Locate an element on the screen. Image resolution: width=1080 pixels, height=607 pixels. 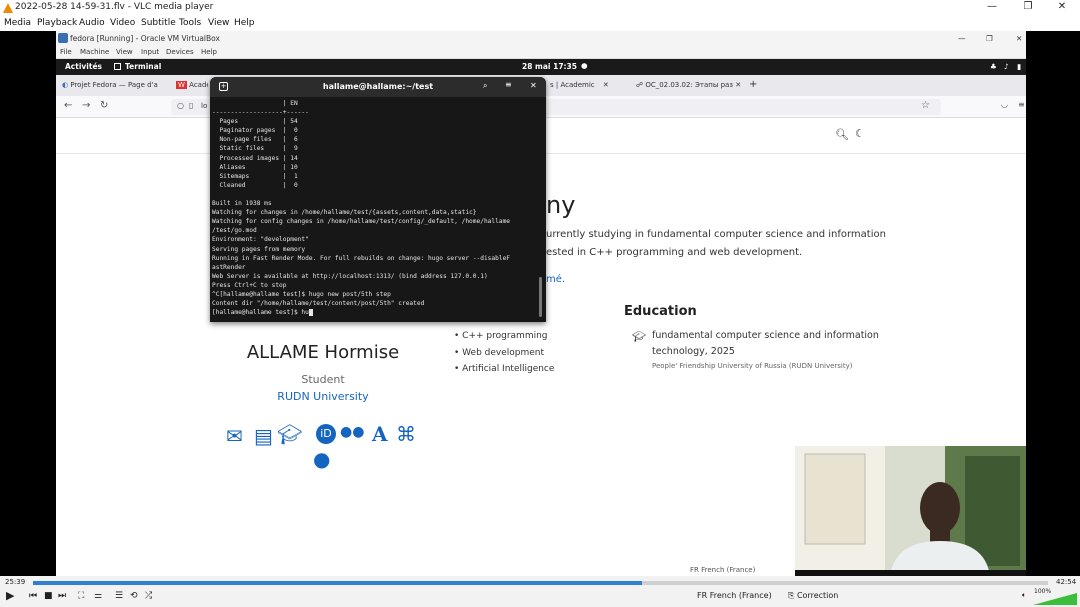
previous-icon: ⏮ is located at coordinates (33, 596).